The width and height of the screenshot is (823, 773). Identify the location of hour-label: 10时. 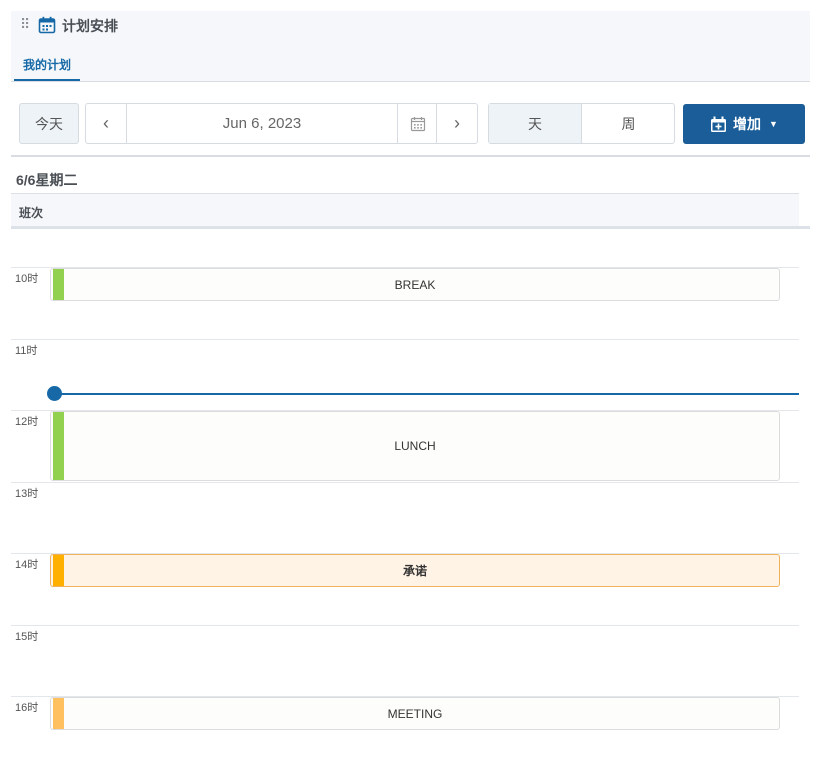
(27, 279).